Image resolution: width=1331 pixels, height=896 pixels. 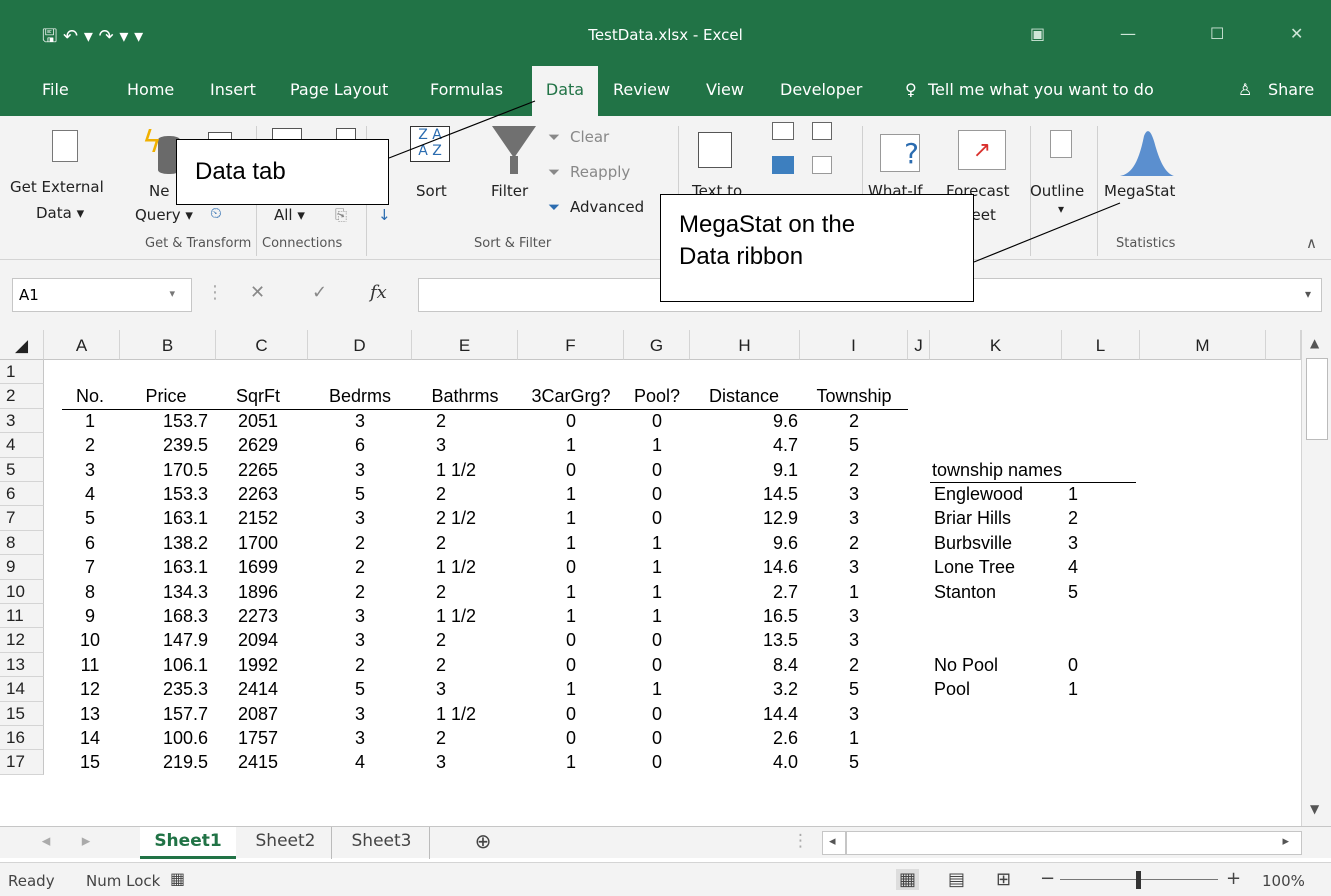 I want to click on cell-data: 2414, so click(x=258, y=689).